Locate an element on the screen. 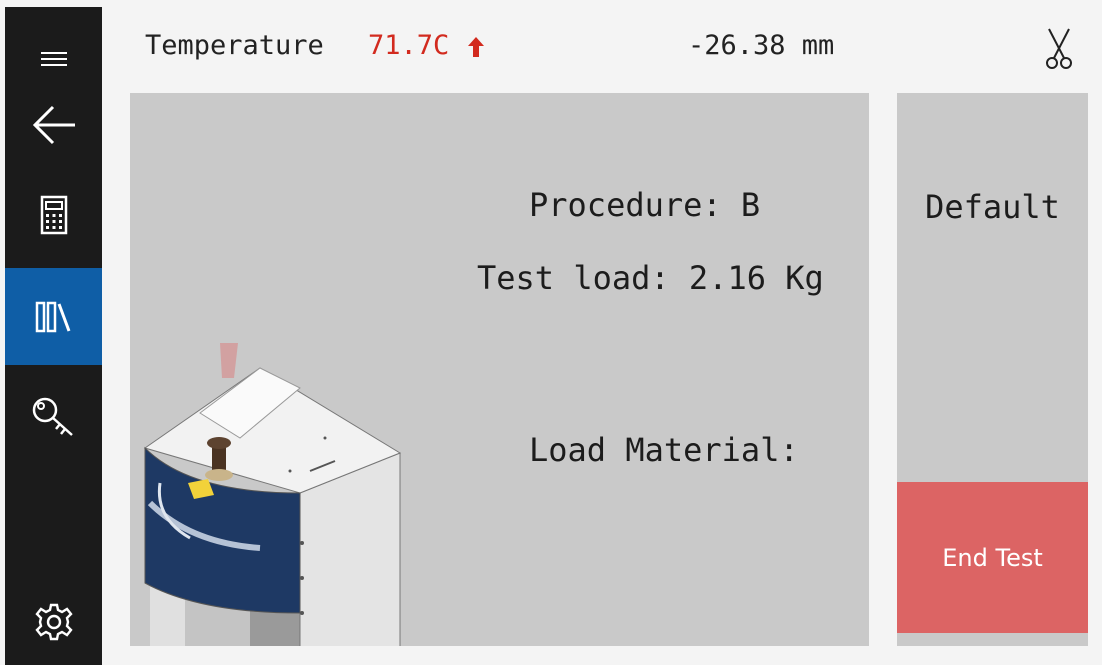 This screenshot has height=665, width=1102. arrow-left-icon is located at coordinates (53, 125).